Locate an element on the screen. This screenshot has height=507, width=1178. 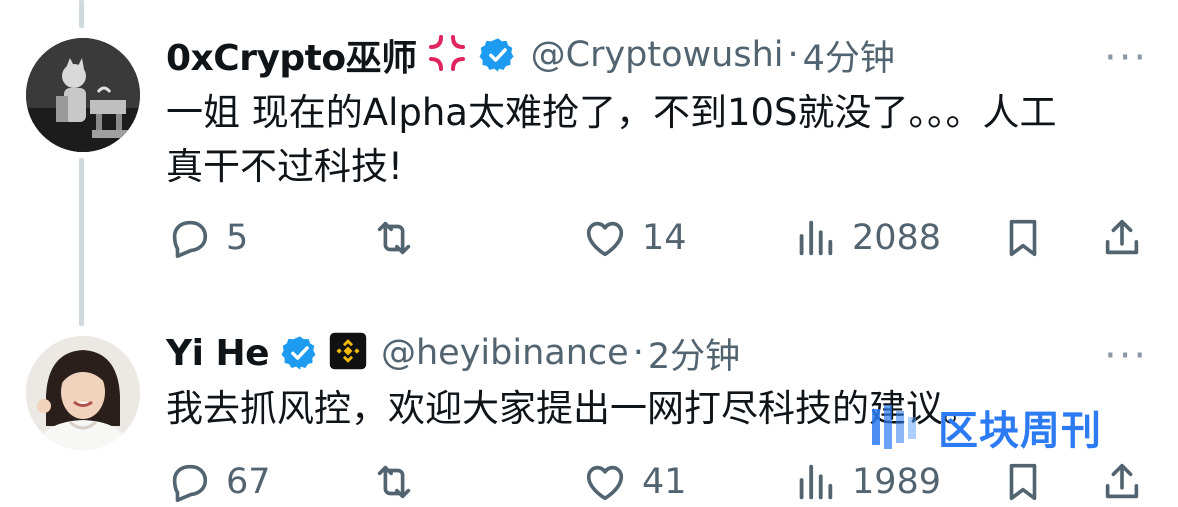
tweet-actions: 67 41 1989 is located at coordinates (661, 482).